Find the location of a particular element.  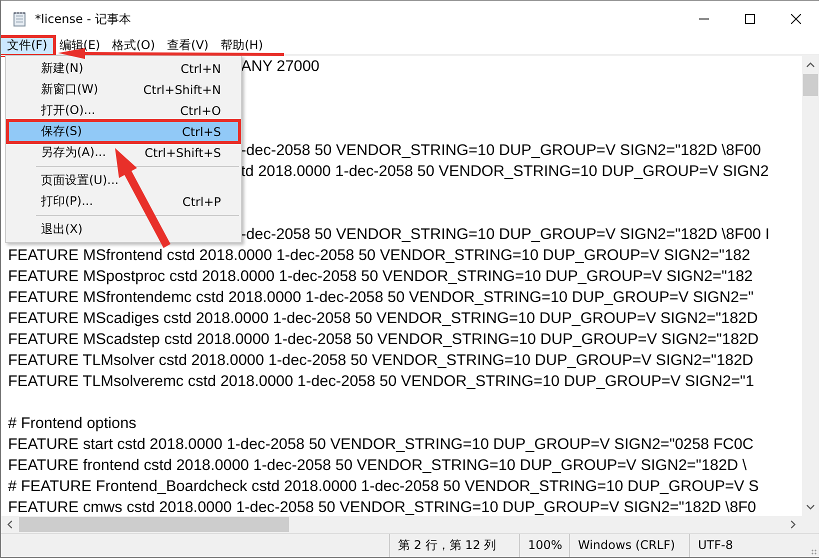

text-line: FEATURE MSfrontend cstd 2018.0000 1-dec-2058 50 VENDOR_STRING=10 DUP_GROUP=V SIGN2="182 is located at coordinates (379, 255).